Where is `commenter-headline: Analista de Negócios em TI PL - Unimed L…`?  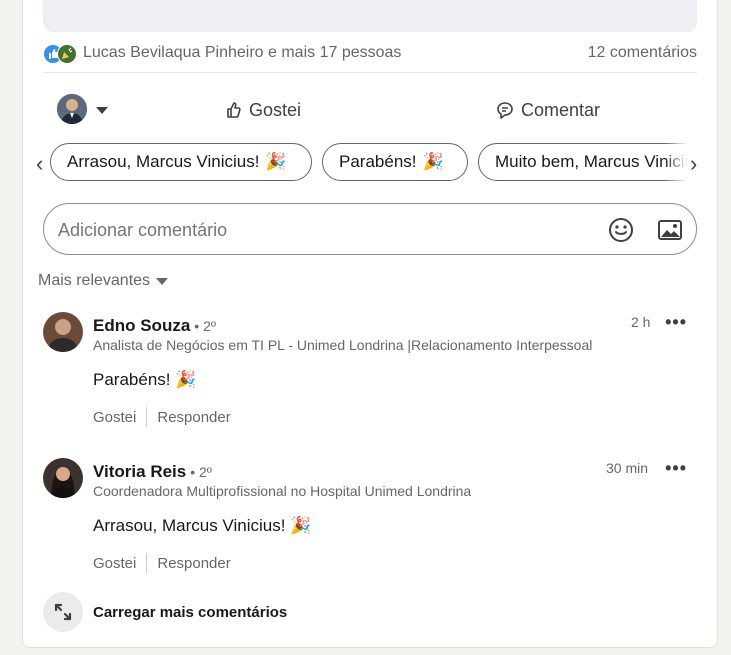 commenter-headline: Analista de Negócios em TI PL - Unimed L… is located at coordinates (343, 345).